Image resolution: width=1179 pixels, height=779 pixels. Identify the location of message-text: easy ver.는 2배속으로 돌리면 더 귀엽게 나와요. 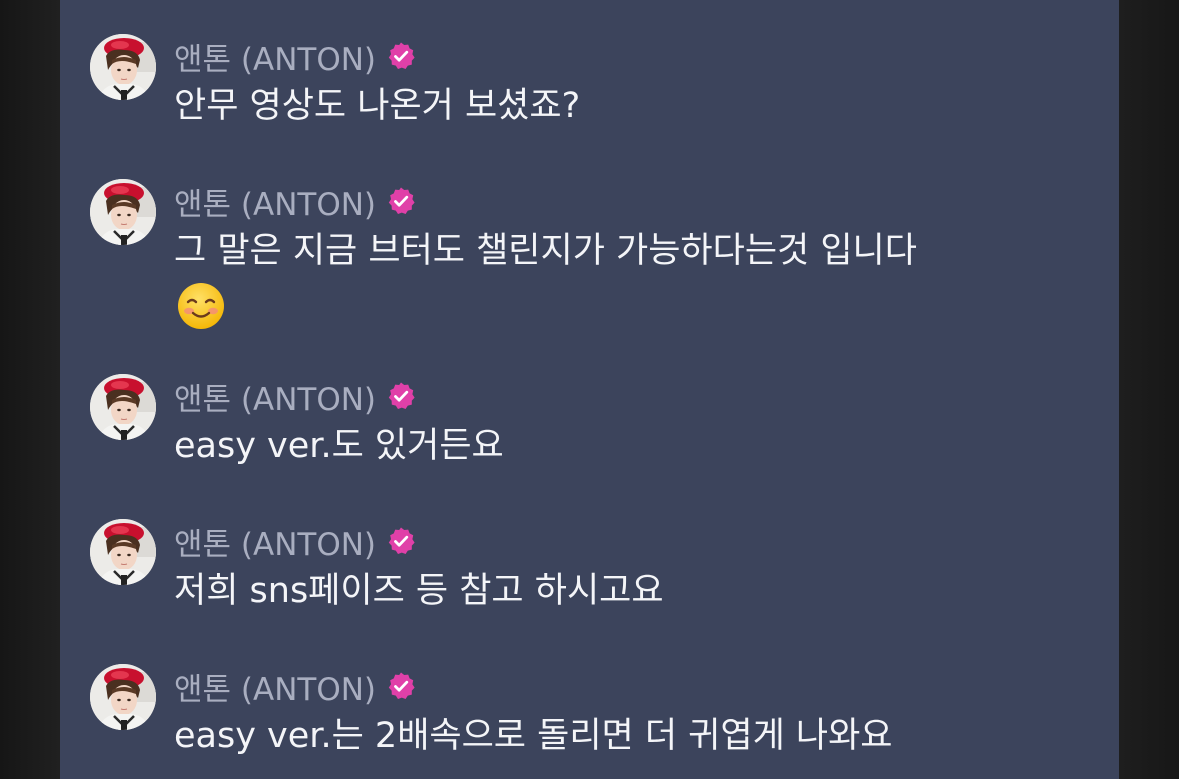
(533, 736).